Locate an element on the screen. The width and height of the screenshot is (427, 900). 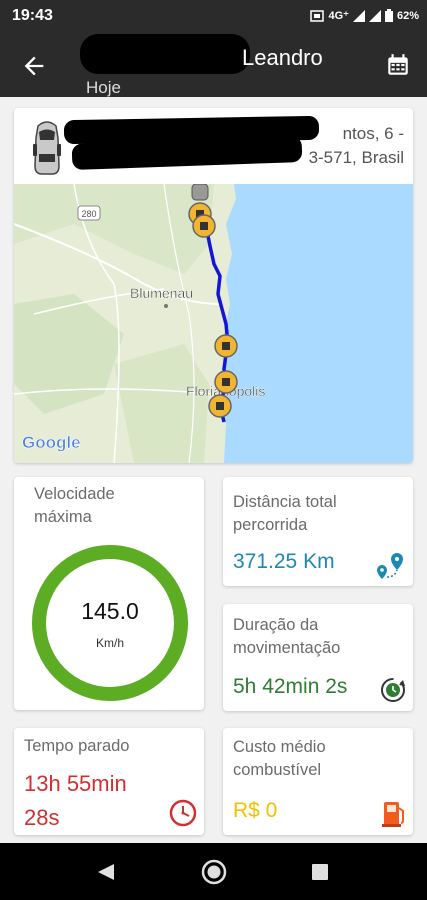
fuel-cost-label: Custo médio combustível is located at coordinates (279, 758).